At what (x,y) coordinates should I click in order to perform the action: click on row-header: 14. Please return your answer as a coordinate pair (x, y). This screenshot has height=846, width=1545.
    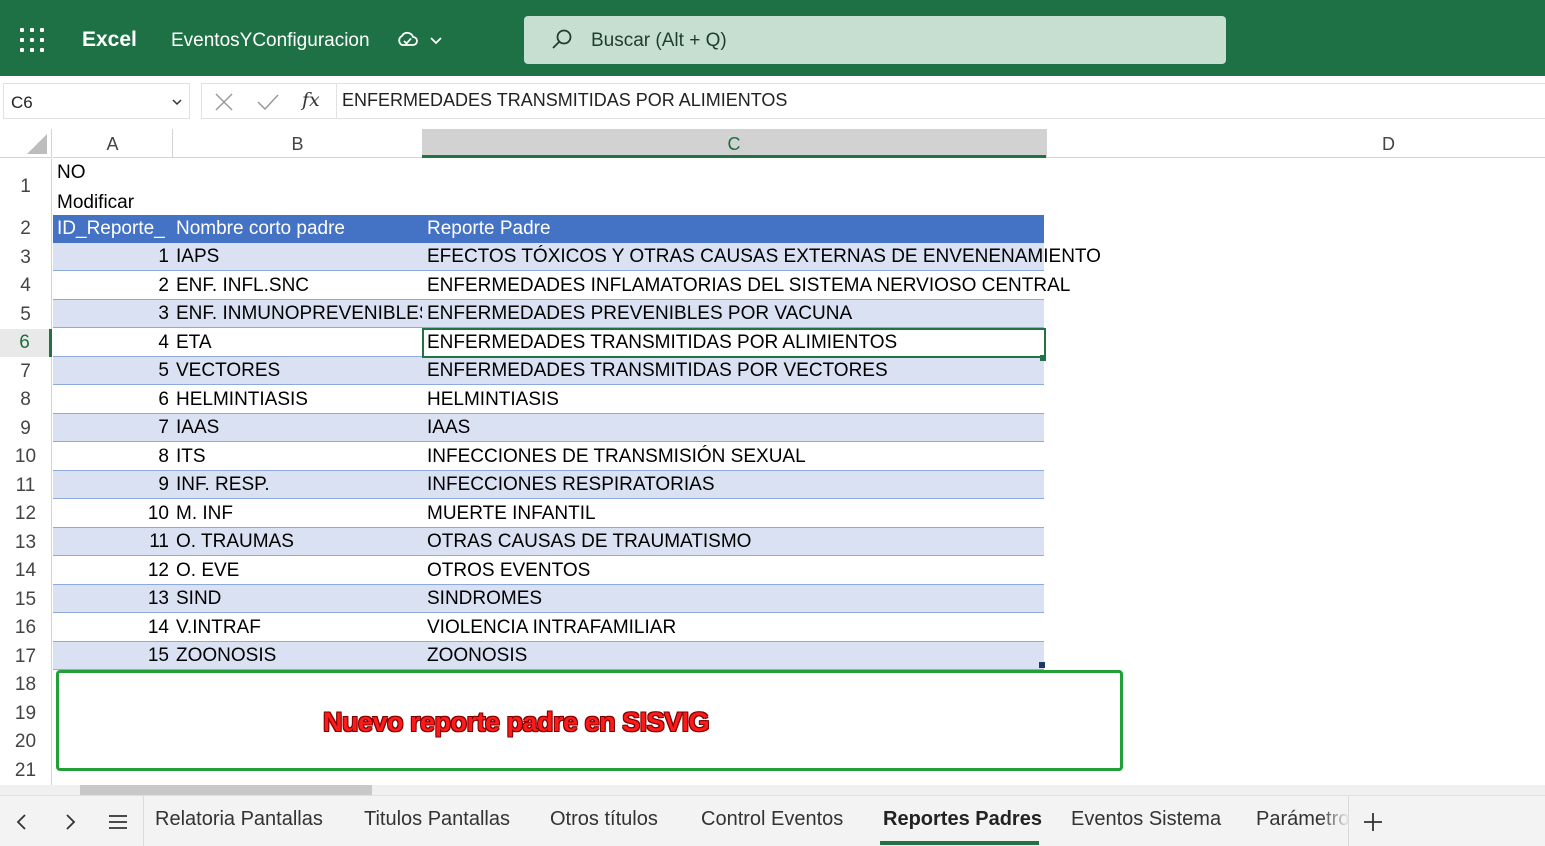
    Looking at the image, I should click on (26, 571).